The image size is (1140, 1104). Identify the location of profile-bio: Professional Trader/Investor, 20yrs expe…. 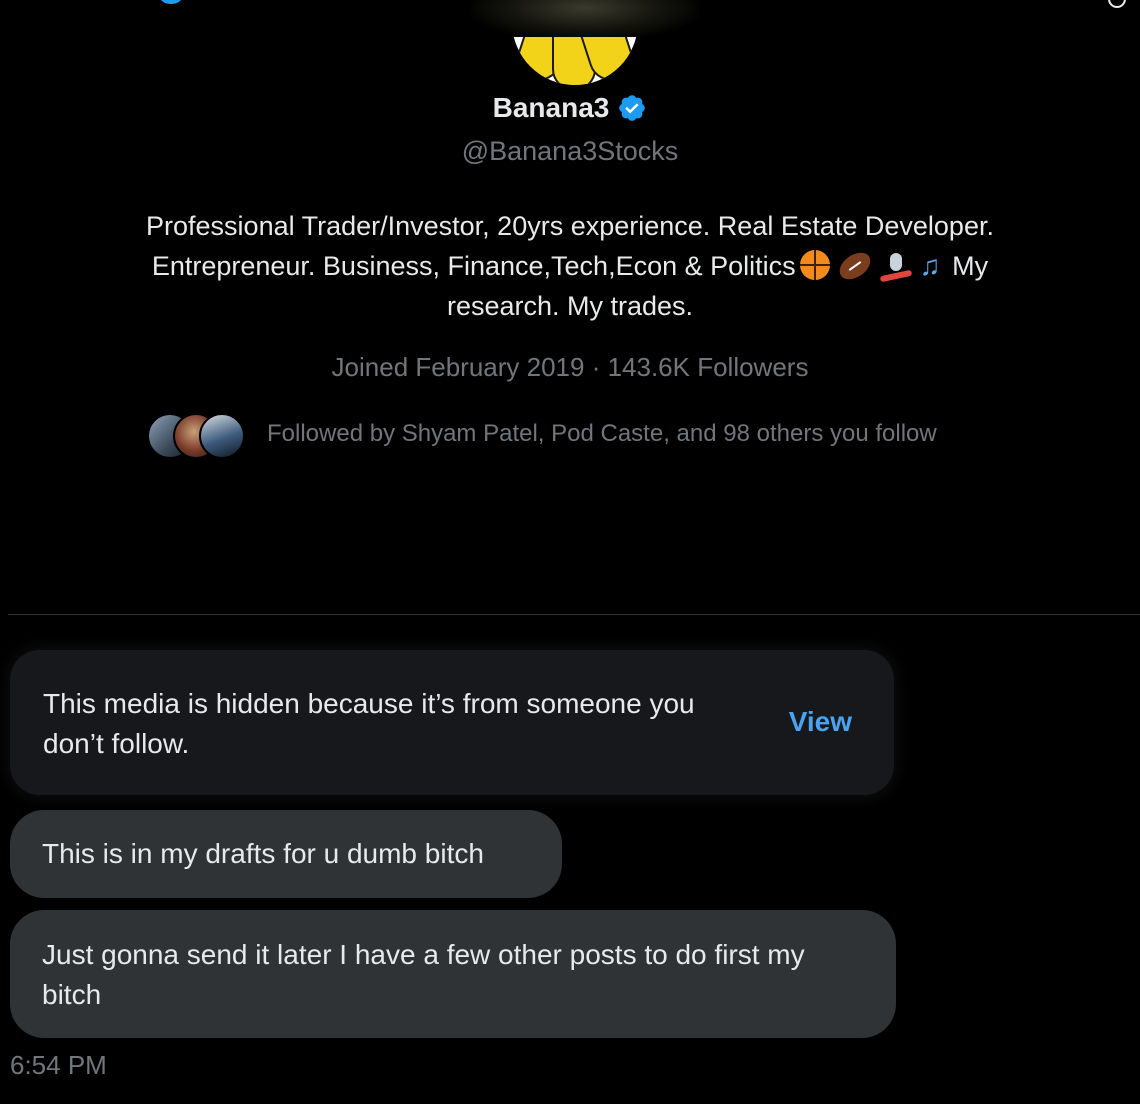
(570, 266).